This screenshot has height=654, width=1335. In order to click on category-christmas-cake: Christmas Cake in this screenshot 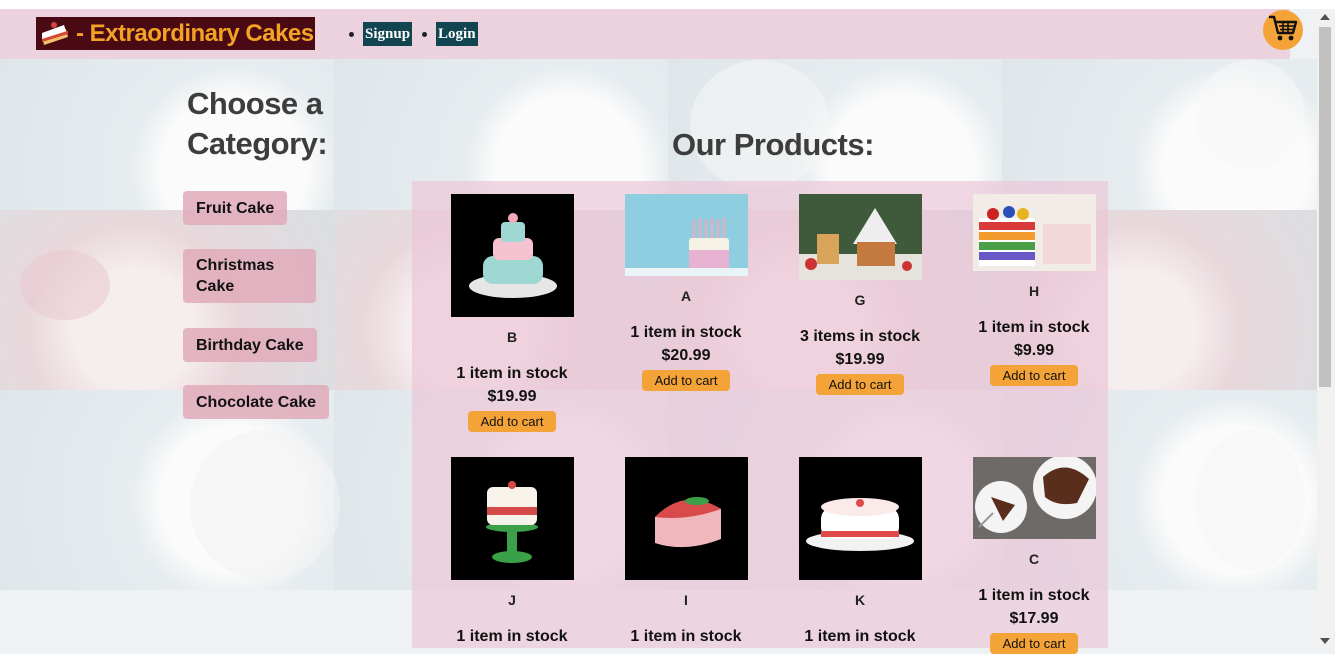, I will do `click(249, 276)`.